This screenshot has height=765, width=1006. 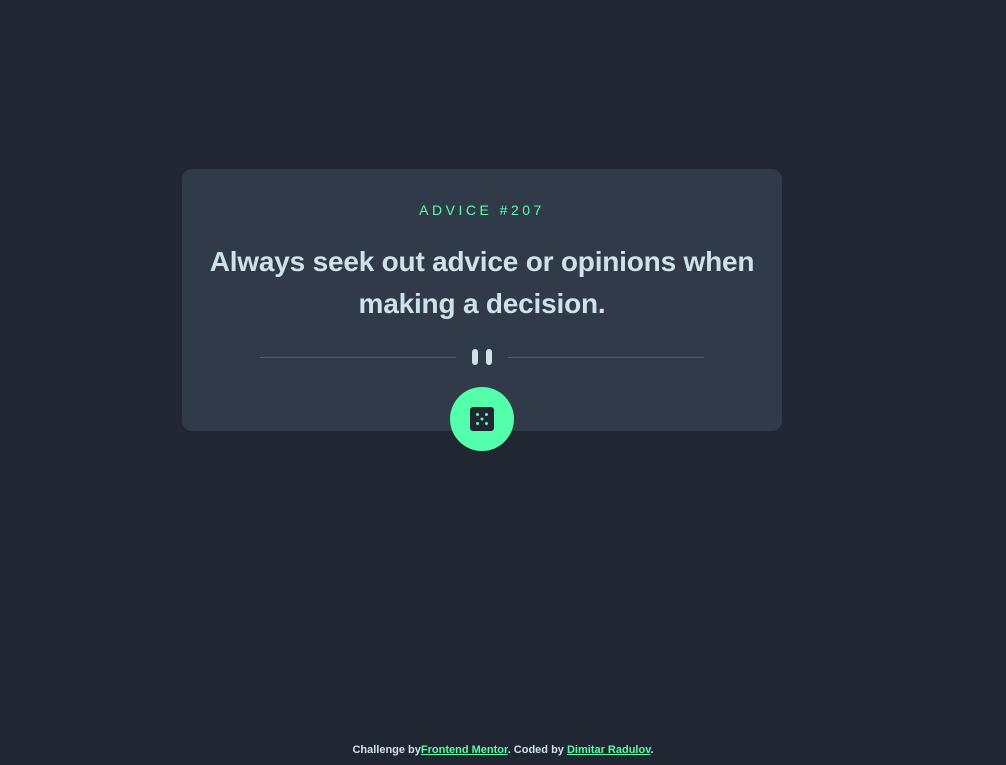 I want to click on attribution-middle: . Coded by, so click(x=537, y=750).